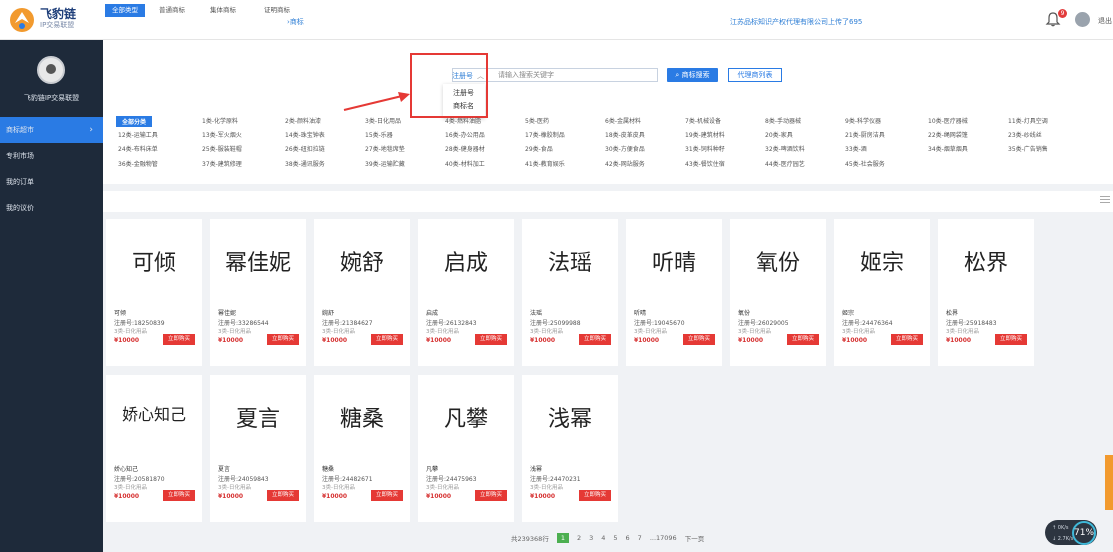 This screenshot has width=1113, height=552. What do you see at coordinates (623, 120) in the screenshot?
I see `category-item: 6类-金属材料` at bounding box center [623, 120].